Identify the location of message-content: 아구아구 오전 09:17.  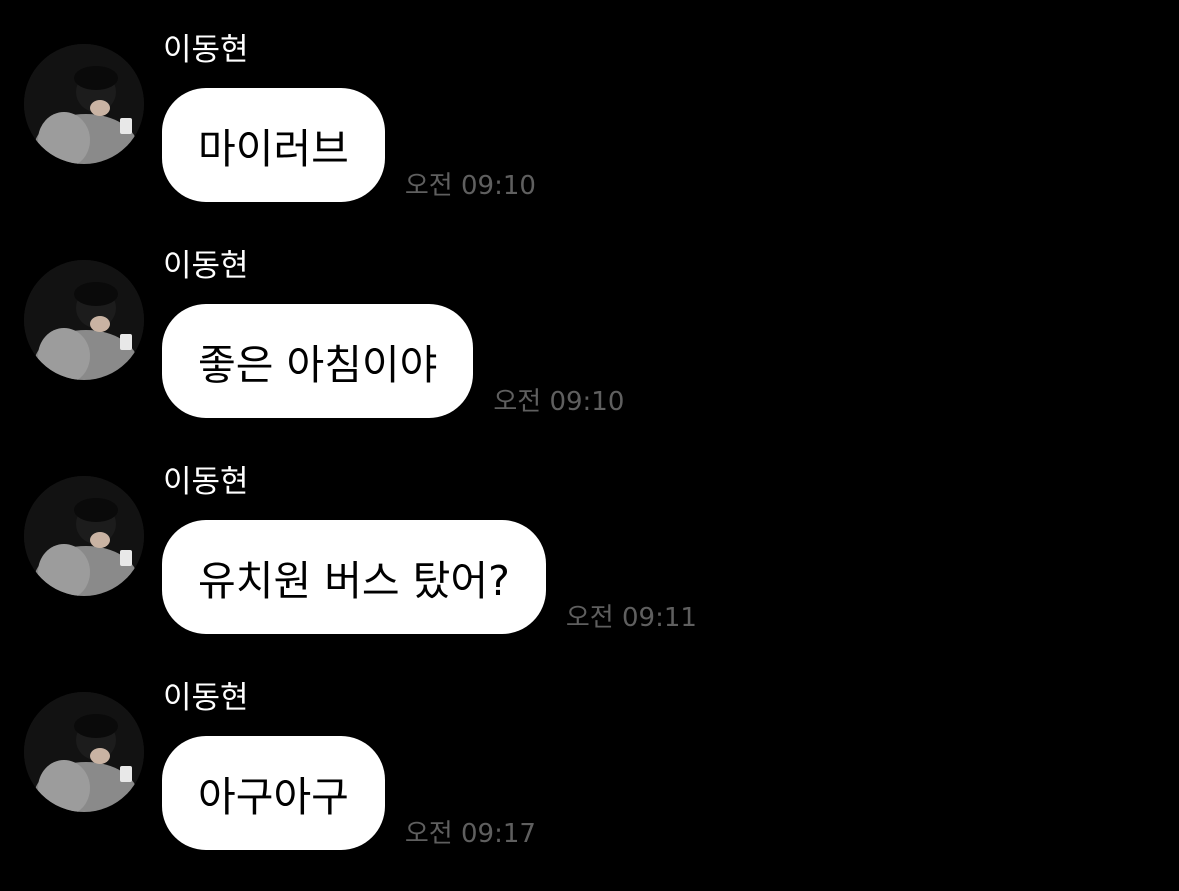
(349, 793).